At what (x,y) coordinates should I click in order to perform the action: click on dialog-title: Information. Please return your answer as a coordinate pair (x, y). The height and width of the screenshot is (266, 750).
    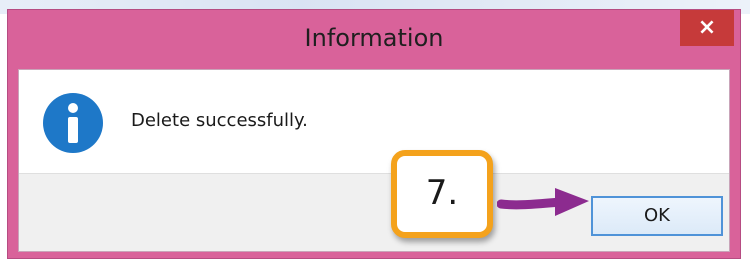
    Looking at the image, I should click on (374, 38).